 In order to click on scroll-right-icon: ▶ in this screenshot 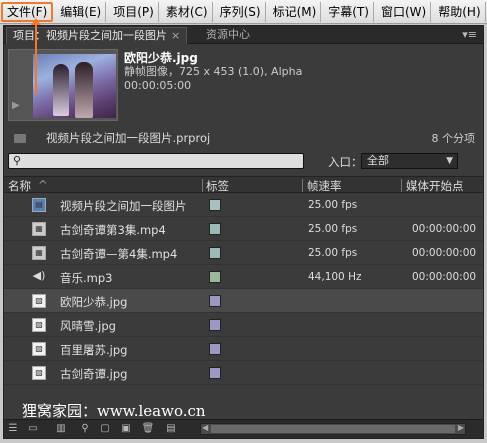, I will do `click(461, 427)`.